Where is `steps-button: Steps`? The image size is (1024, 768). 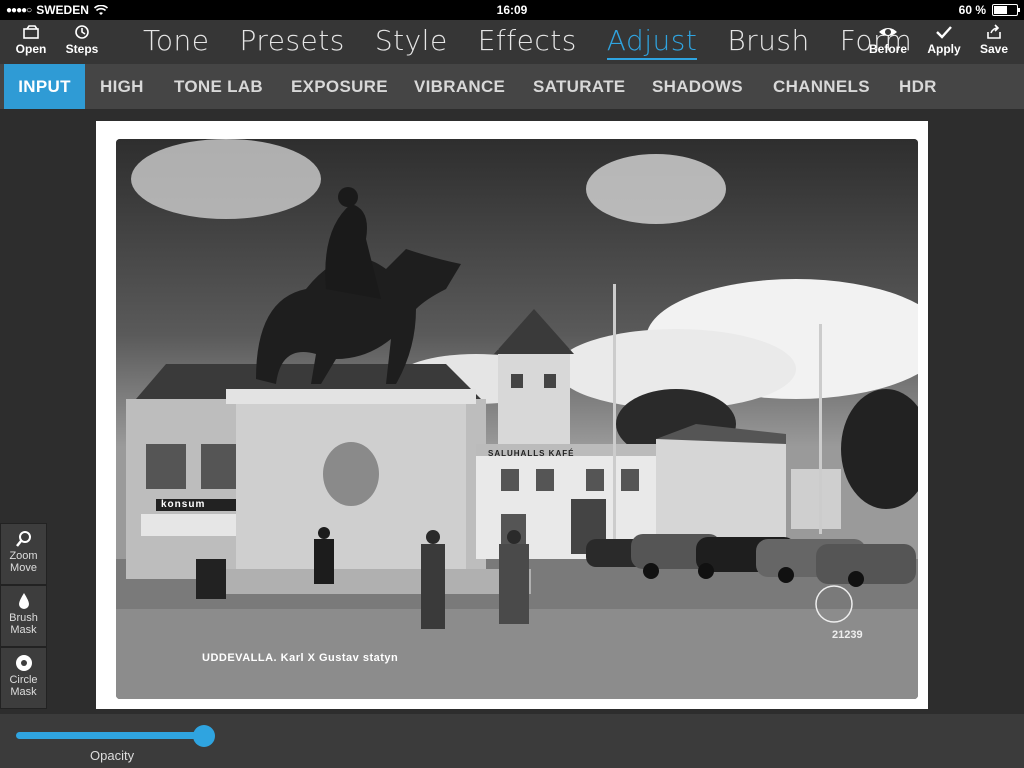
steps-button: Steps is located at coordinates (82, 40).